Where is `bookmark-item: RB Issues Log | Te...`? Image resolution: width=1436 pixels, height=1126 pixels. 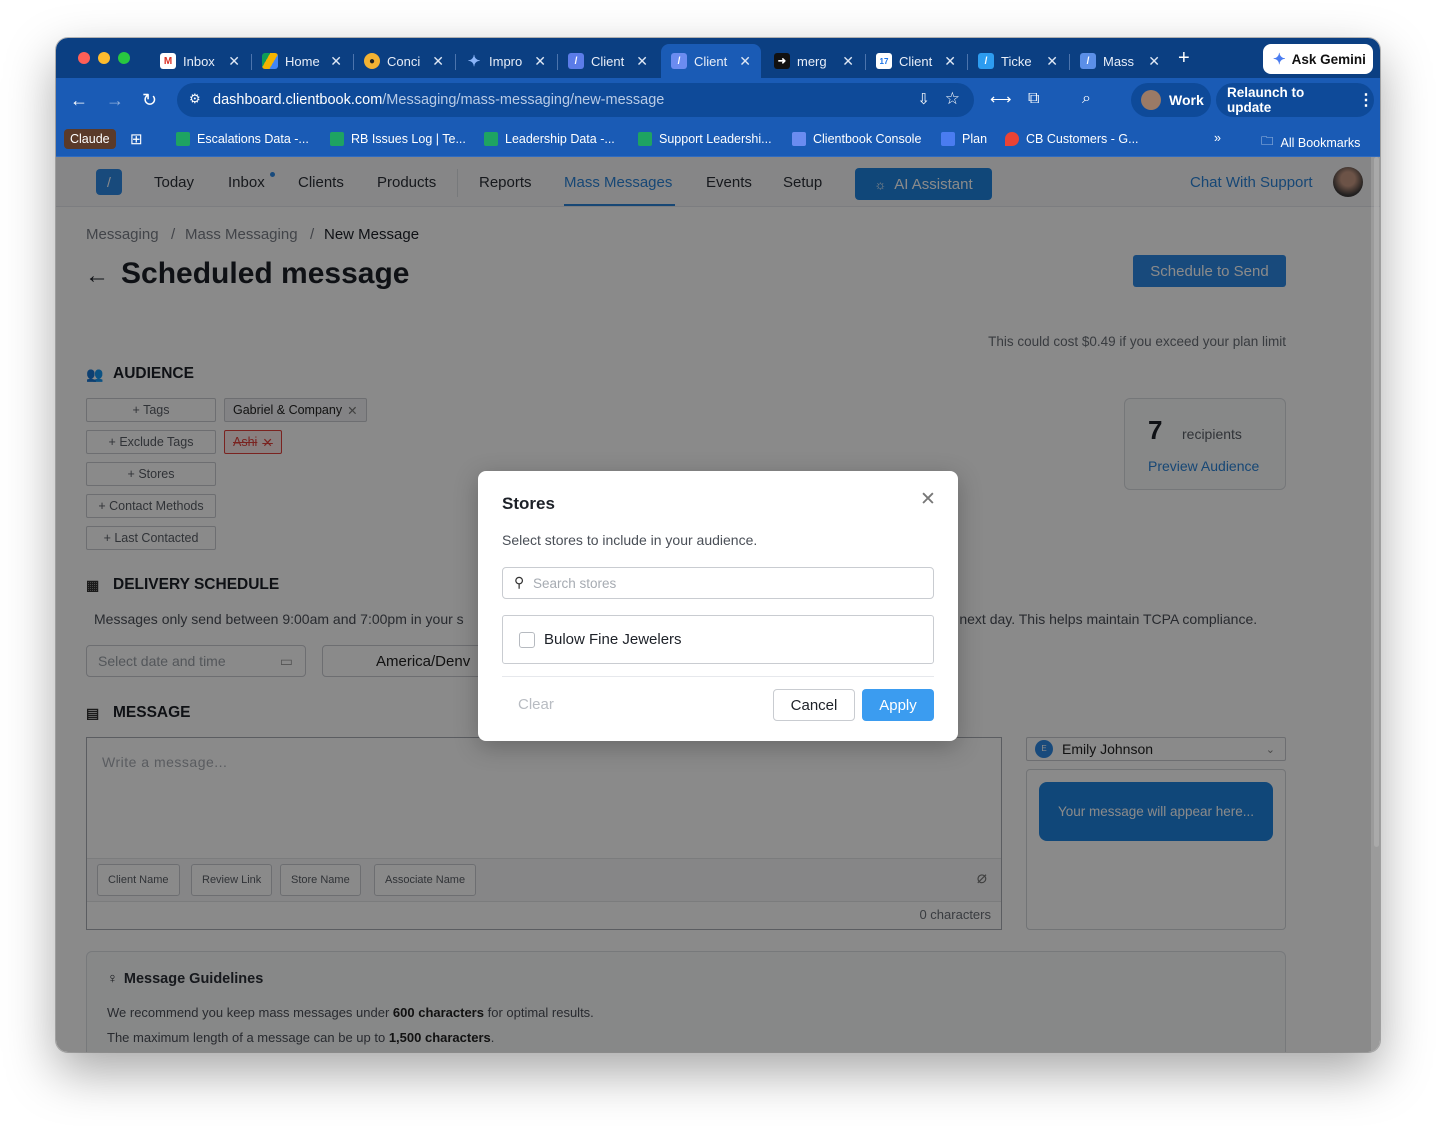 bookmark-item: RB Issues Log | Te... is located at coordinates (398, 139).